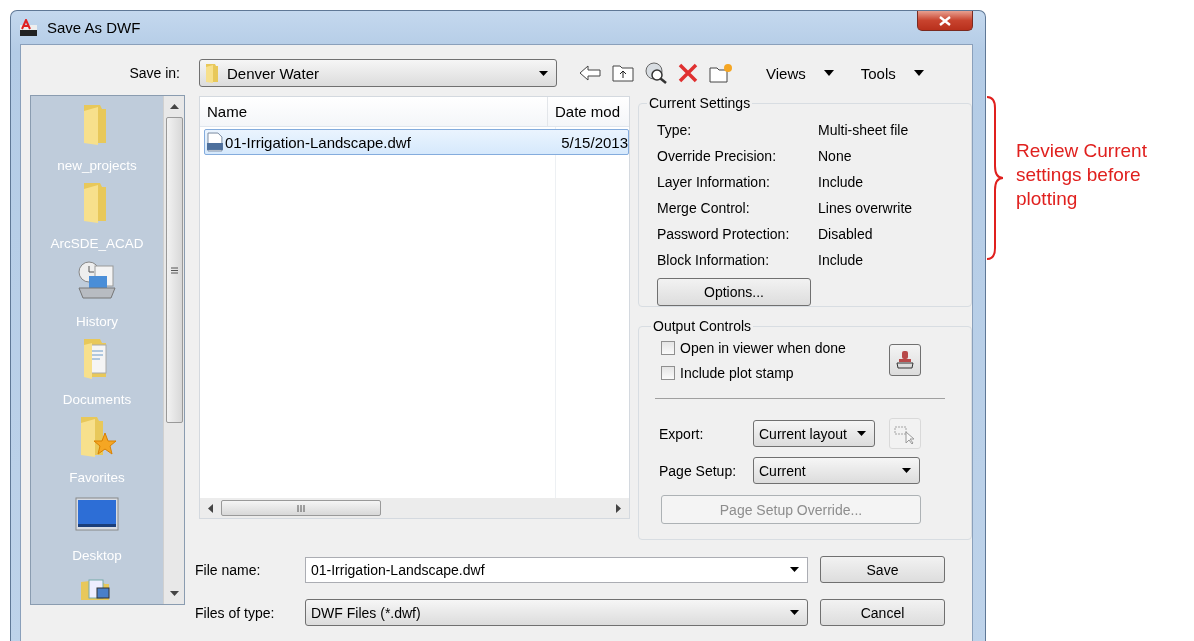  I want to click on up-folder-icon, so click(623, 73).